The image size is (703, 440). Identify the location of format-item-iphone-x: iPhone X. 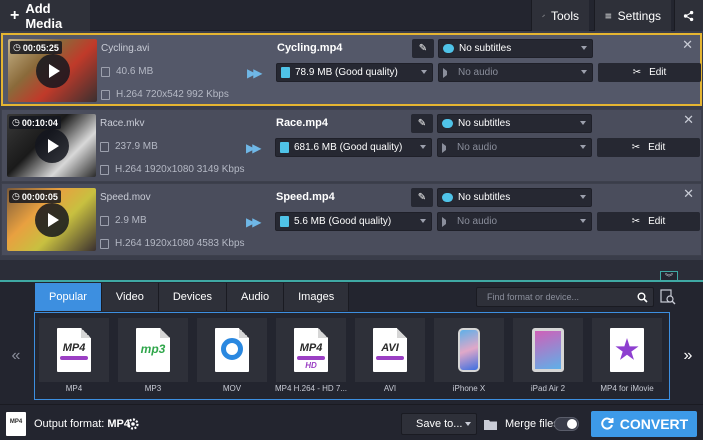
(469, 358).